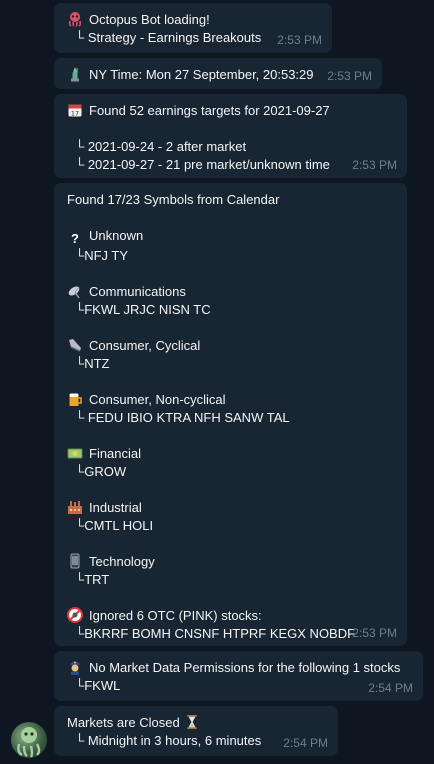 The image size is (434, 764). I want to click on message-title: Found 52 earnings targets for 2021-09-27, so click(209, 110).